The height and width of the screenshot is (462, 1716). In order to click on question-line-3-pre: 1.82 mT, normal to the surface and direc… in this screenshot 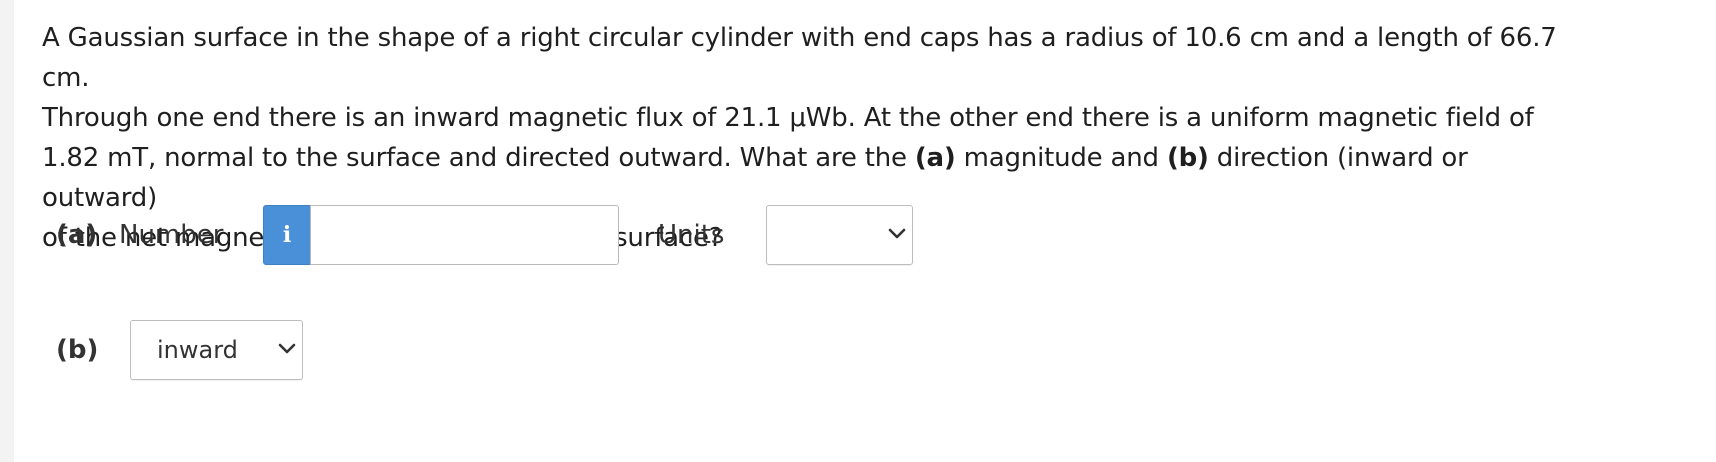, I will do `click(478, 158)`.